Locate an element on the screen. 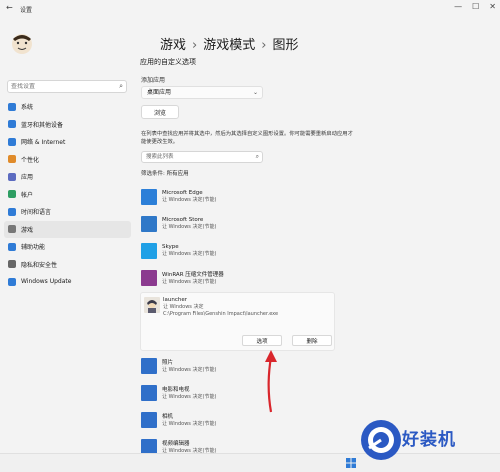  app-text: WinRAR 压缩文件管理器让 Windows 决定(节能) is located at coordinates (193, 277).